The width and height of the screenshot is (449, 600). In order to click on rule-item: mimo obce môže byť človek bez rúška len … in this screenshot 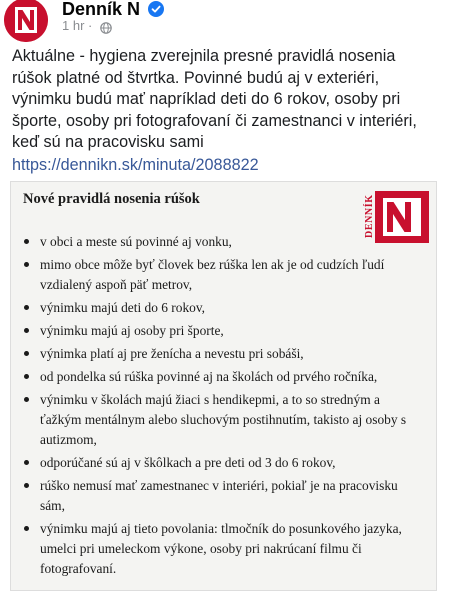, I will do `click(223, 275)`.